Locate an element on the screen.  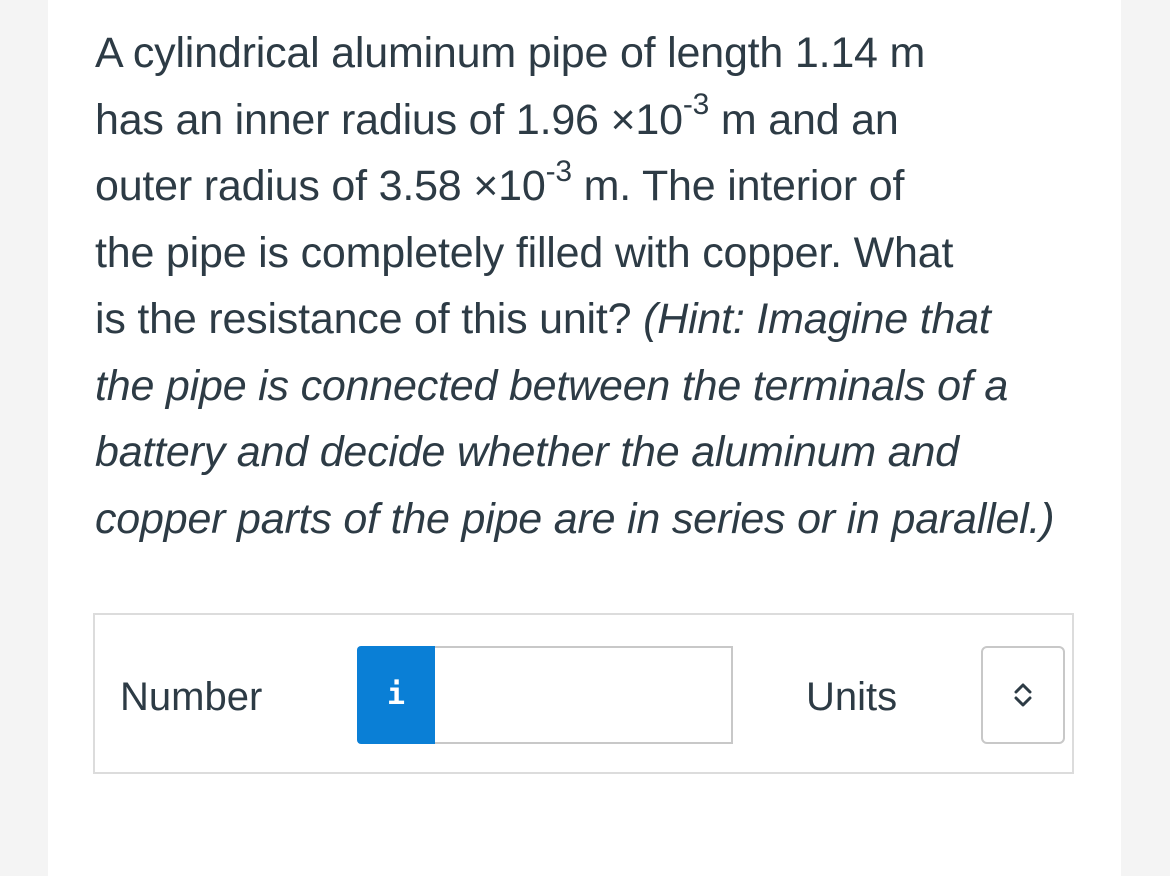
question-text-segment: m and an is located at coordinates (804, 119).